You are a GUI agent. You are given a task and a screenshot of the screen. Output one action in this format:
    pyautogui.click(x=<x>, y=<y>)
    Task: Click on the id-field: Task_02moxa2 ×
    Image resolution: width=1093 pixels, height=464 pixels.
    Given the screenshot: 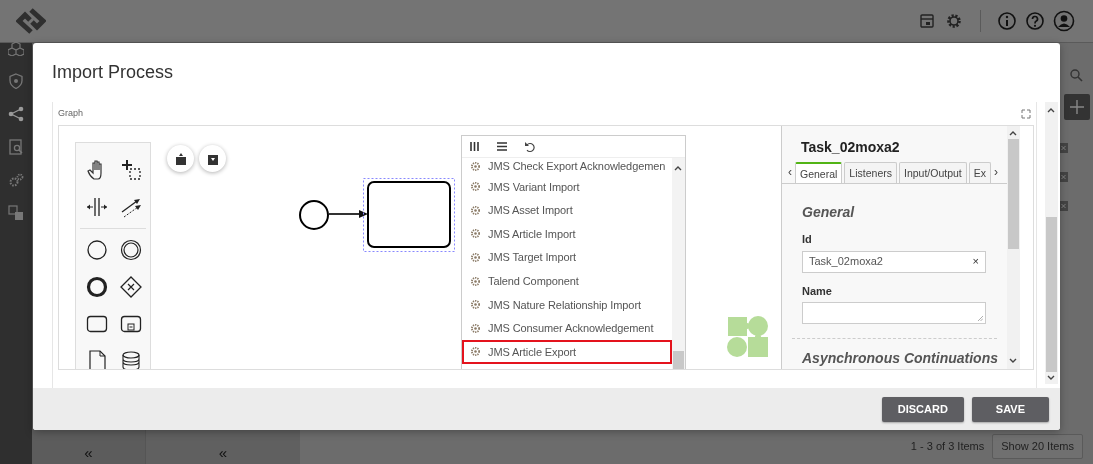 What is the action you would take?
    pyautogui.click(x=894, y=261)
    